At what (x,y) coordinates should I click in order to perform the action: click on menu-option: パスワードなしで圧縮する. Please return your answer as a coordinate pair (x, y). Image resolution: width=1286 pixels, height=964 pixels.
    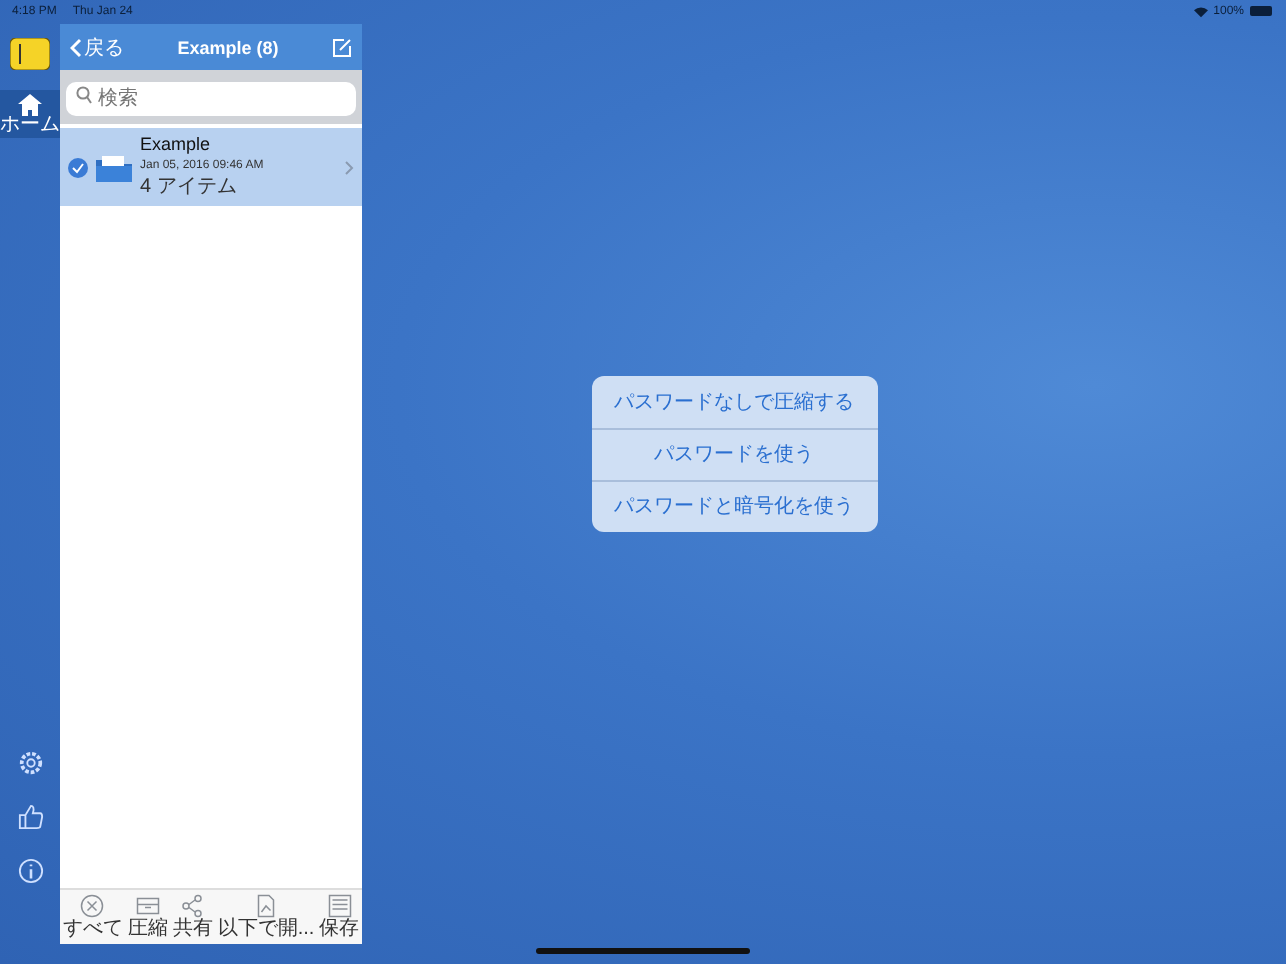
    Looking at the image, I should click on (734, 401).